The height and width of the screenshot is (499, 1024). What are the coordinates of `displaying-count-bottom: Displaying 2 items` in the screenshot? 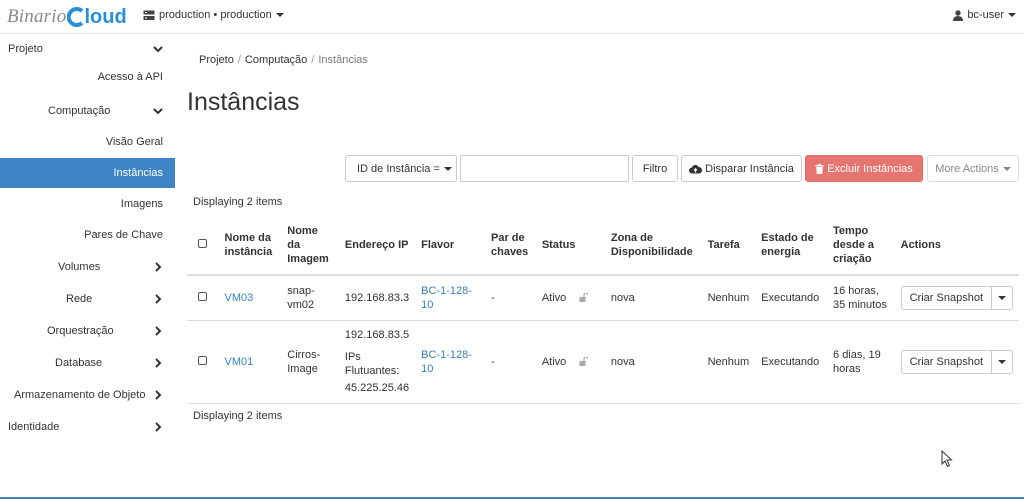 It's located at (238, 416).